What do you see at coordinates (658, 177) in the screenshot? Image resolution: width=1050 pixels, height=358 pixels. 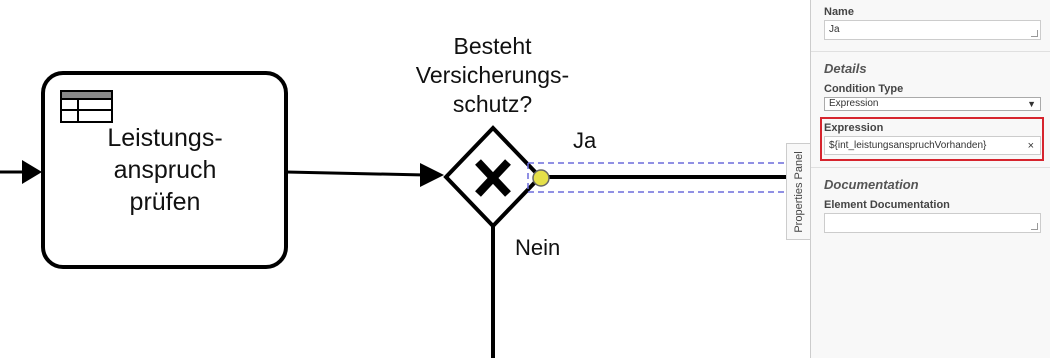 I see `flow-yes` at bounding box center [658, 177].